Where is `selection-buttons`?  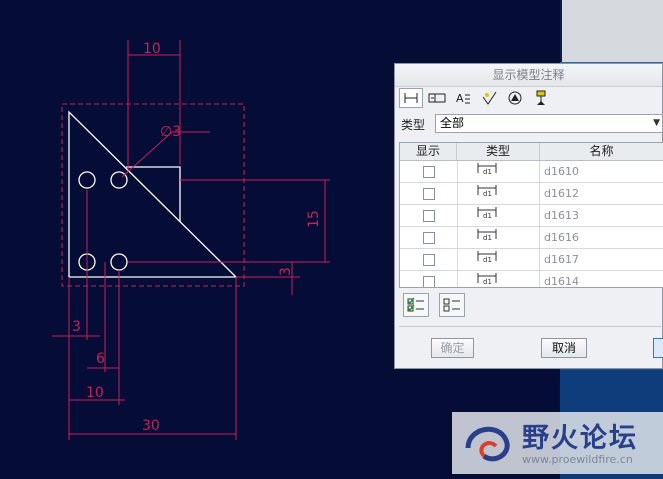
selection-buttons is located at coordinates (434, 305).